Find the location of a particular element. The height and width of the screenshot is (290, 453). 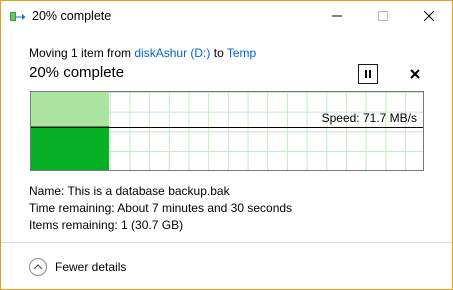

minimize-button is located at coordinates (337, 17).